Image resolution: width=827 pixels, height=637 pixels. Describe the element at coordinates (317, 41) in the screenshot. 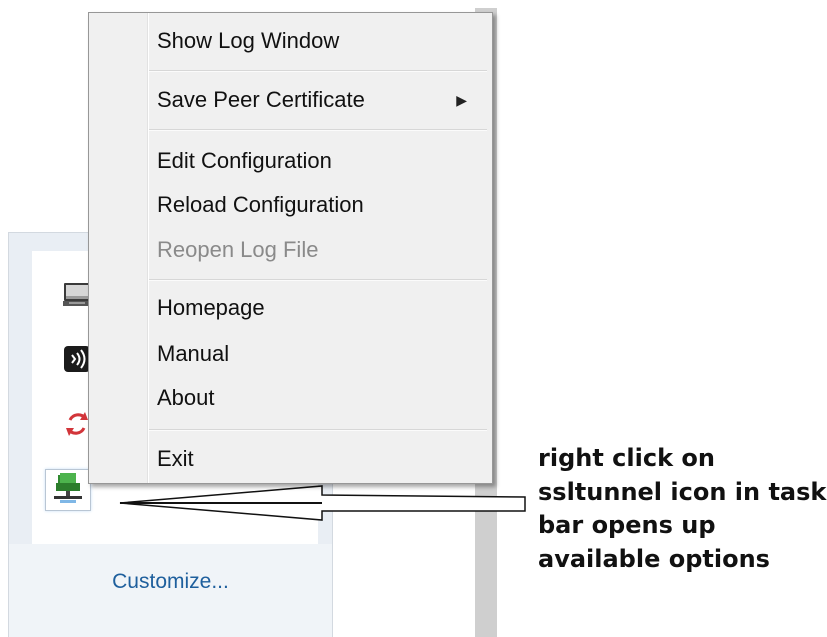

I see `menu-item-show-log-window: Show Log Window` at that location.